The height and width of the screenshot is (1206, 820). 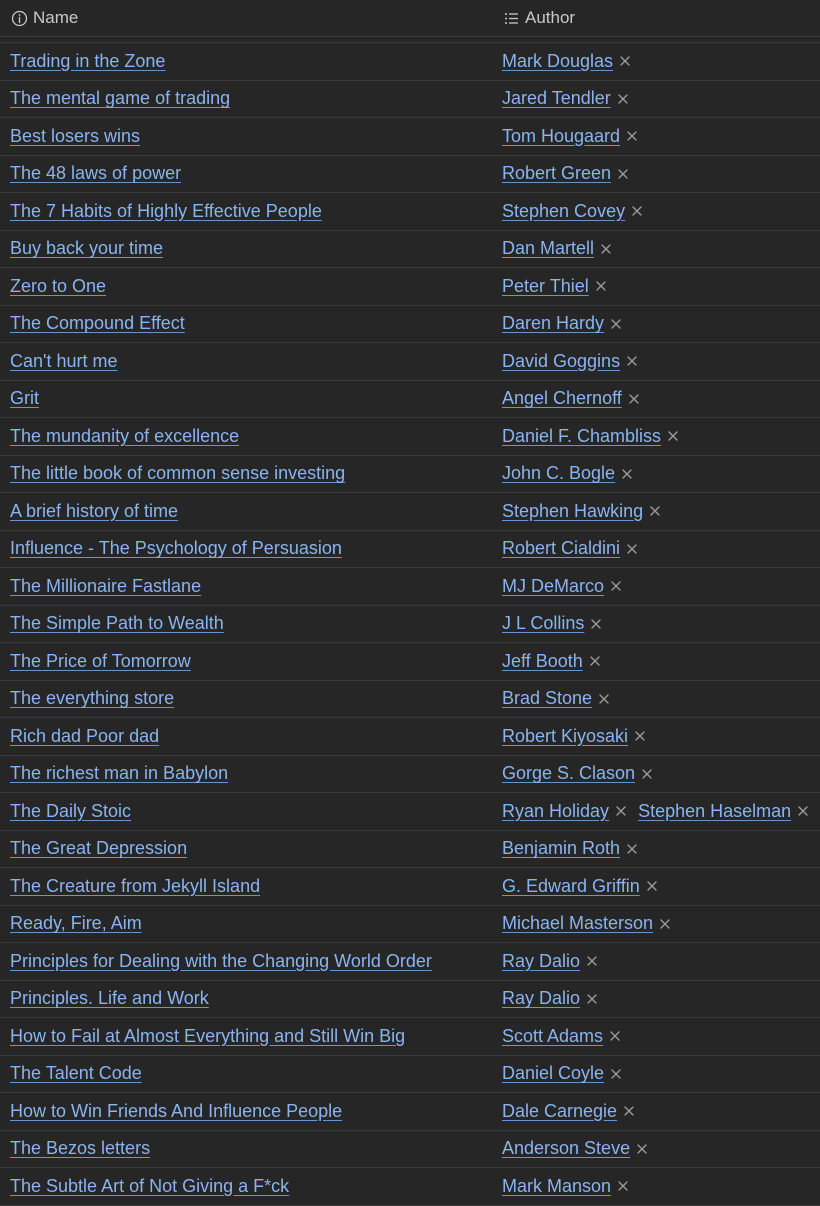 I want to click on author-link: Dale Carnegie, so click(x=559, y=1111).